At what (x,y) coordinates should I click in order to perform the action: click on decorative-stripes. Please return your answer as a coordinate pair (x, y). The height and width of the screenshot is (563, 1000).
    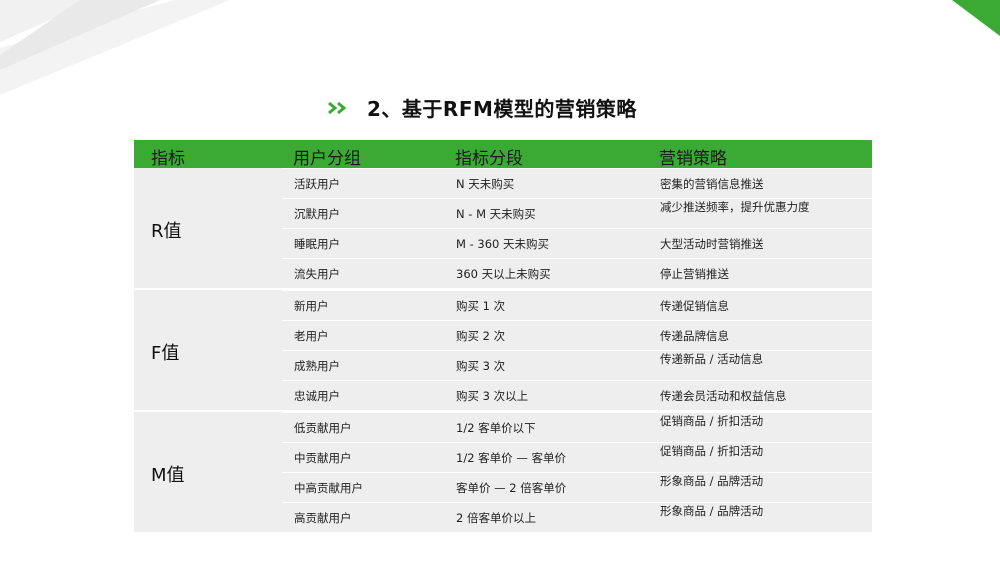
    Looking at the image, I should click on (115, 47).